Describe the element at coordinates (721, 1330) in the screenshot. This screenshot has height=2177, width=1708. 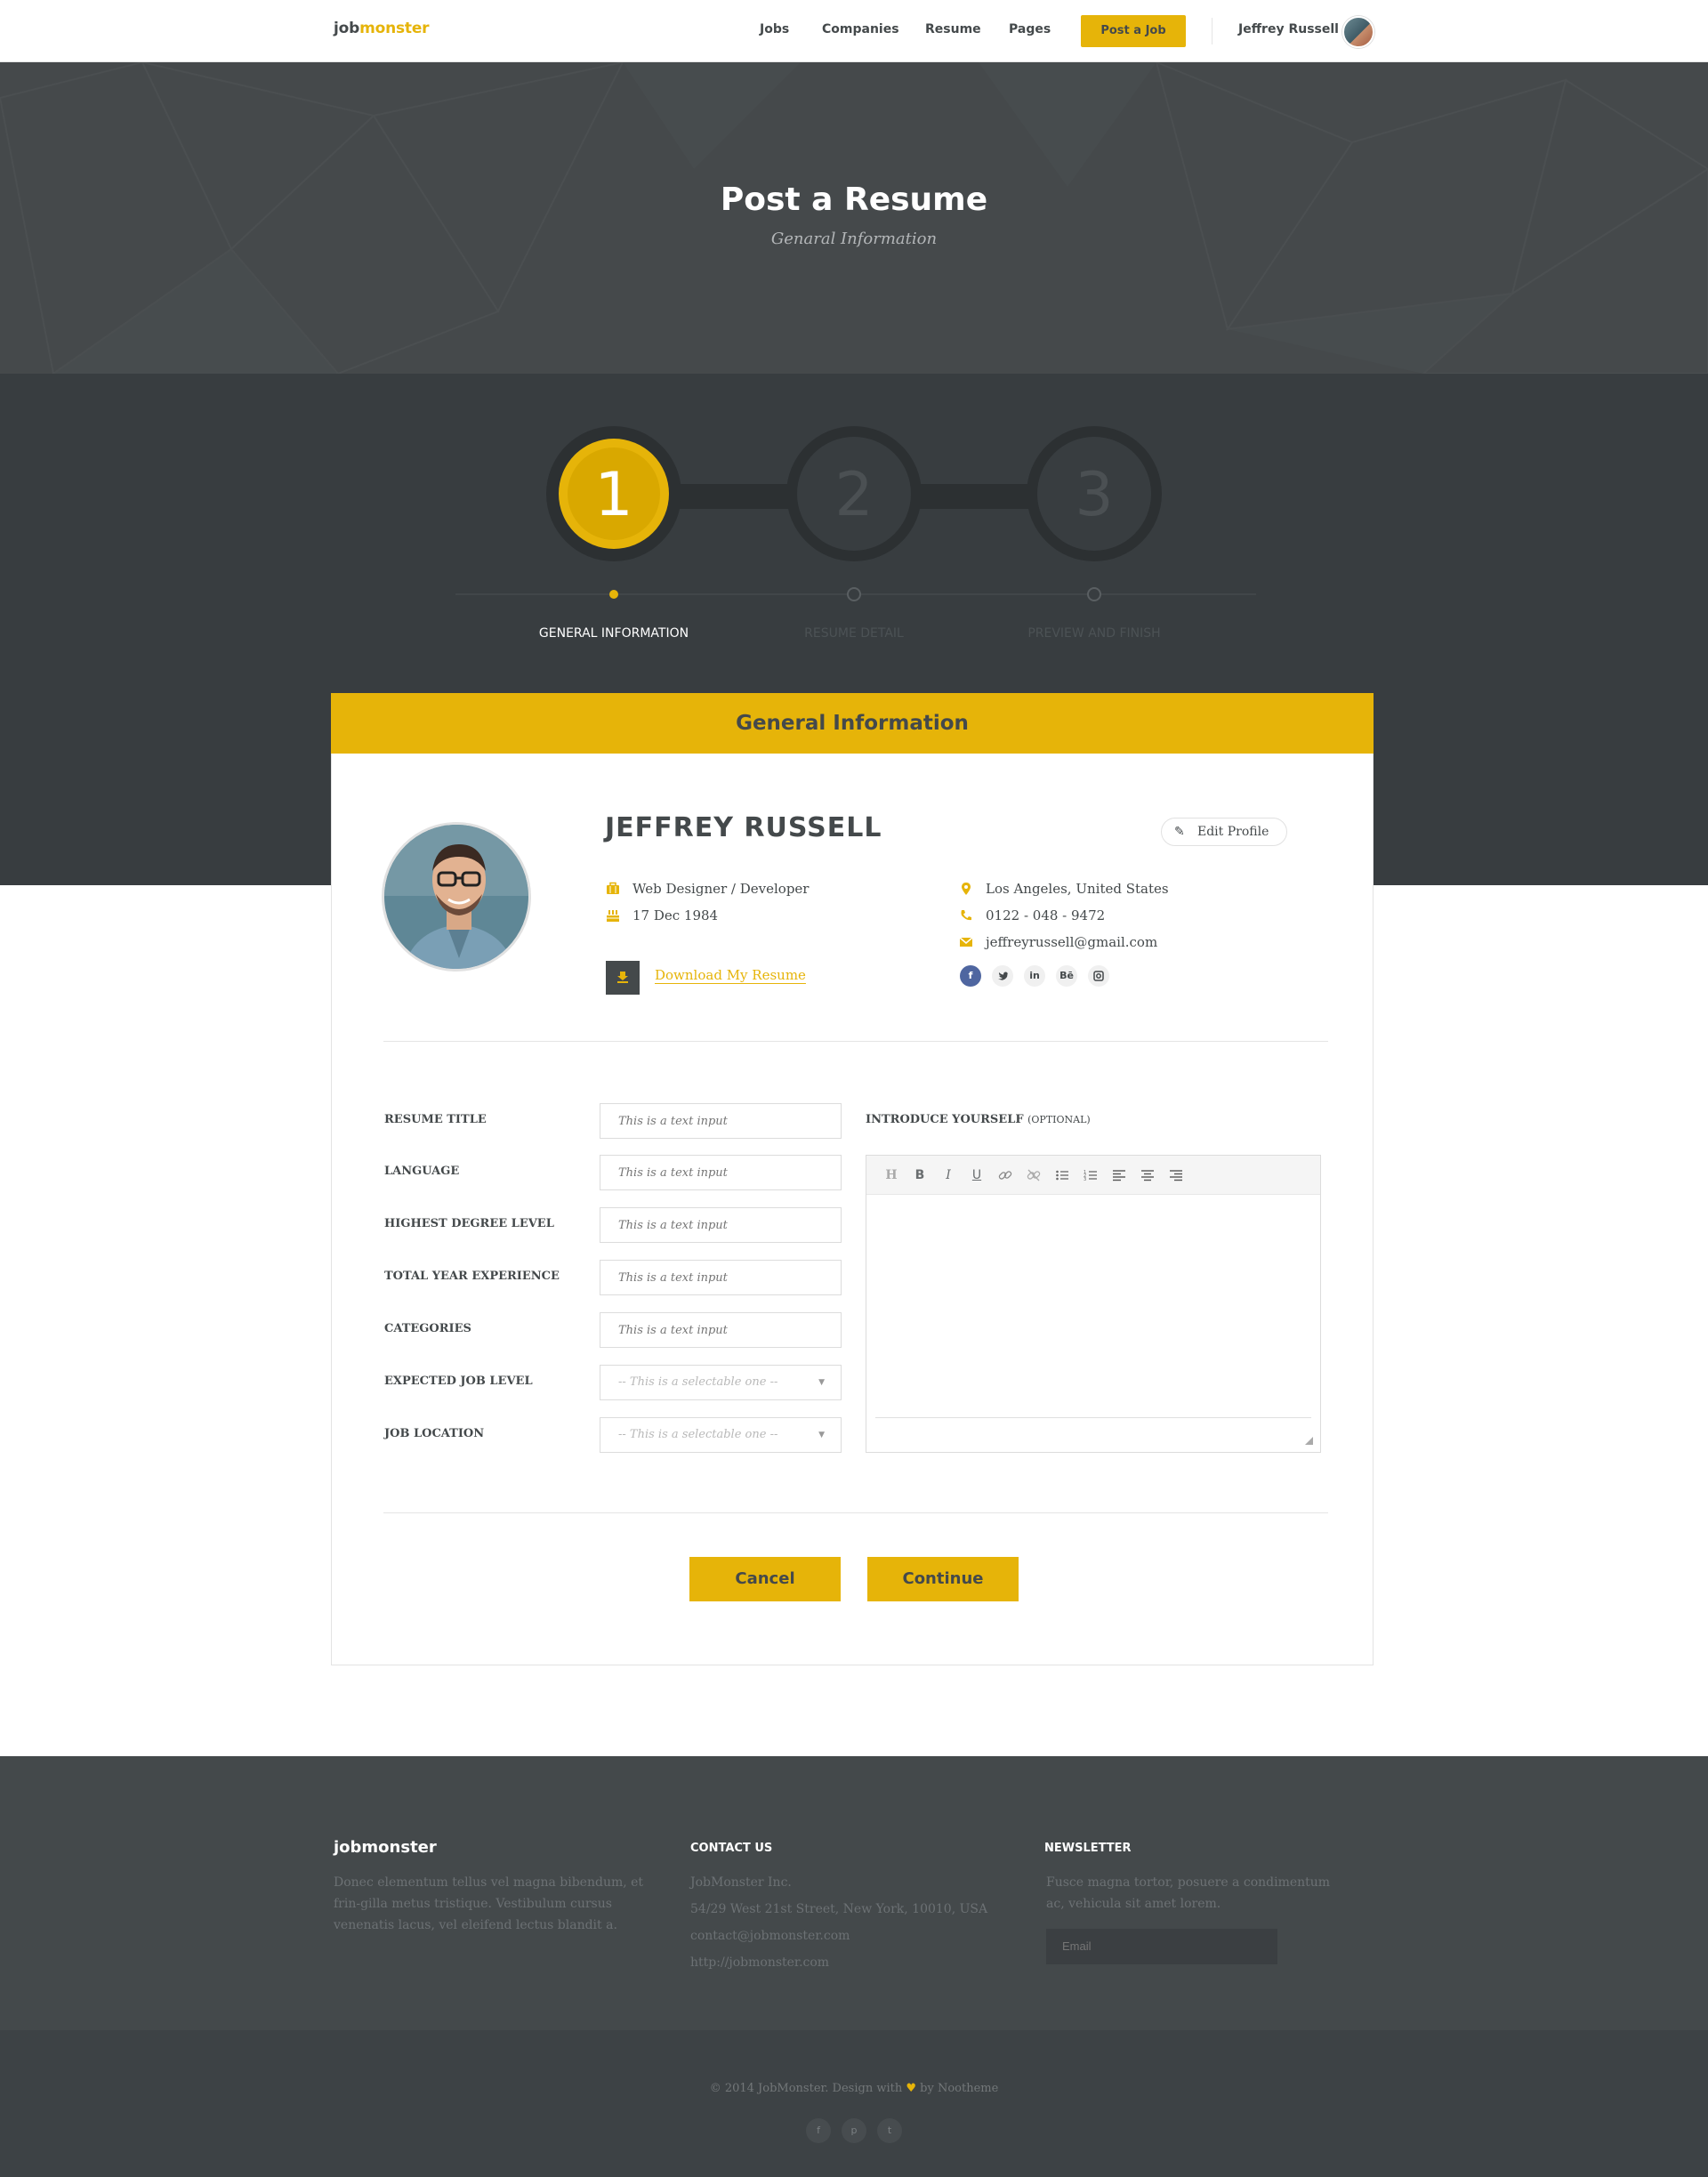
I see `categories-input` at that location.